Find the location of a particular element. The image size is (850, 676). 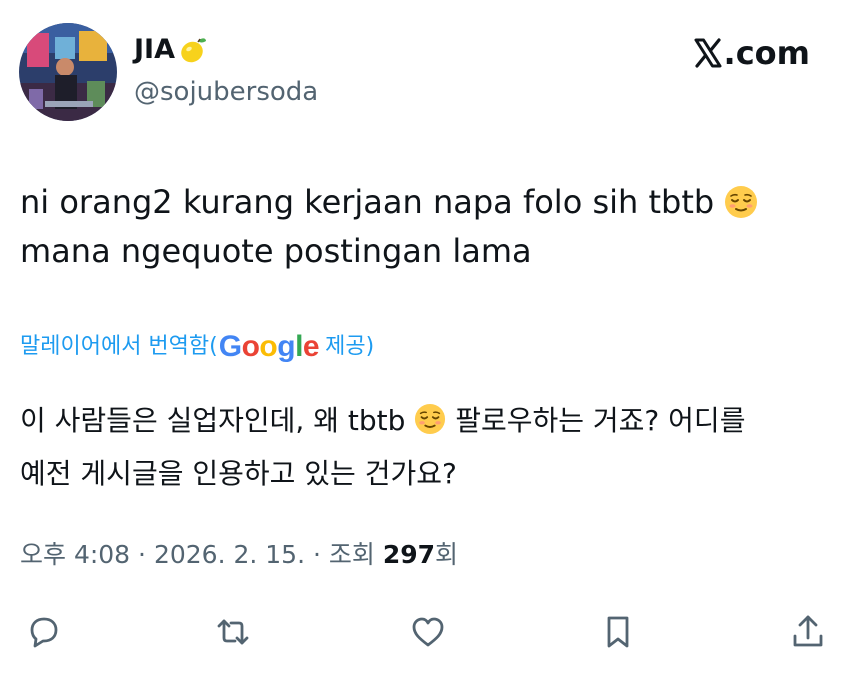

translated-line-1-before: 이 사람들은 실업자인데, 왜 tbtb is located at coordinates (213, 420).